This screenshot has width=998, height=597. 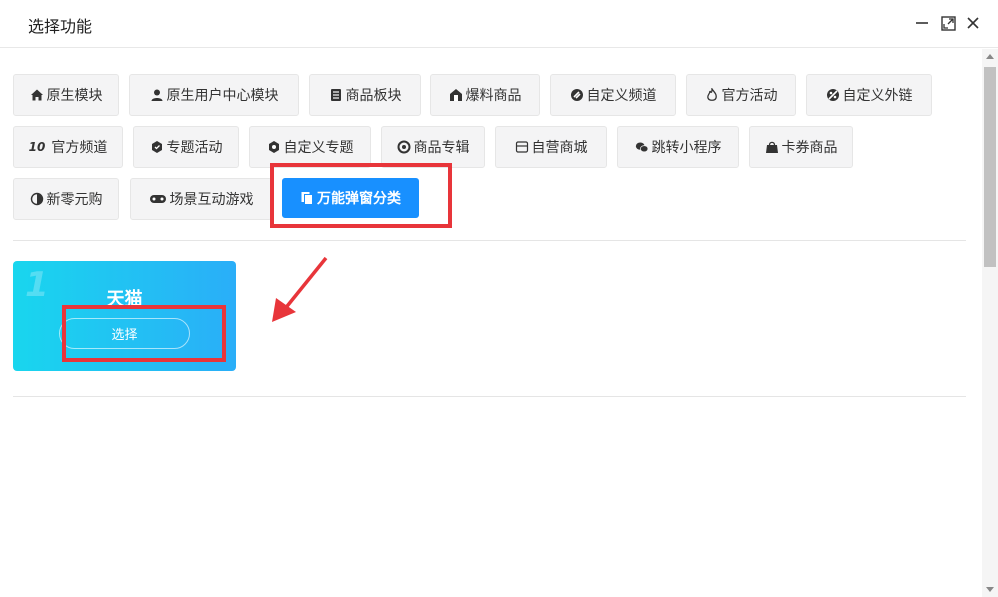 I want to click on minimize-icon, so click(x=922, y=23).